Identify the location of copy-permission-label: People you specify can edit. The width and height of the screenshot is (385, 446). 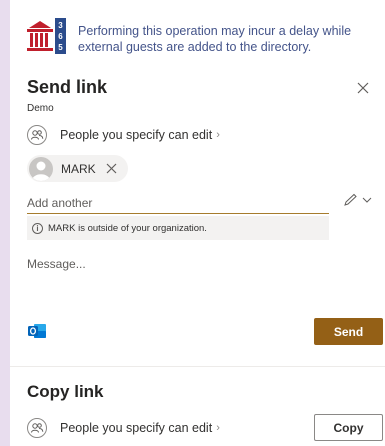
(136, 428).